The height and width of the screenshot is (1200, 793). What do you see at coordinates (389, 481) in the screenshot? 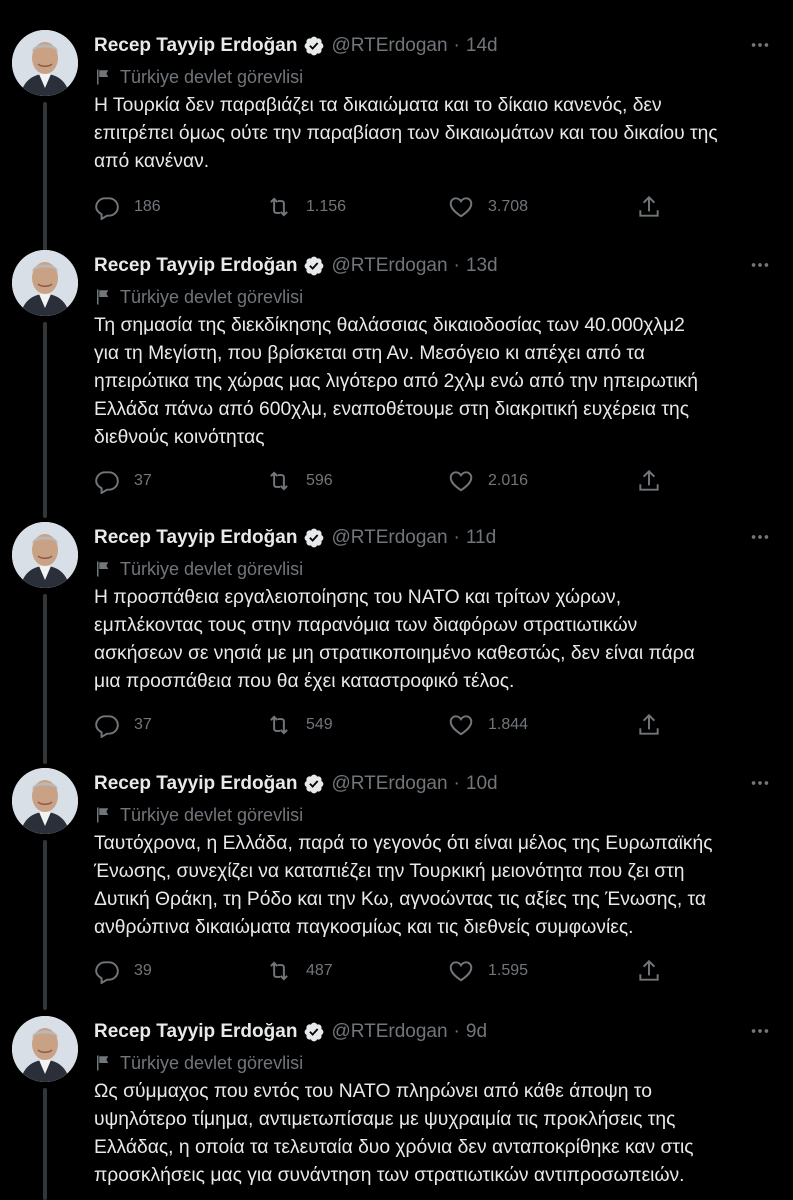
I see `tweet-actions: 37 596 2.016` at bounding box center [389, 481].